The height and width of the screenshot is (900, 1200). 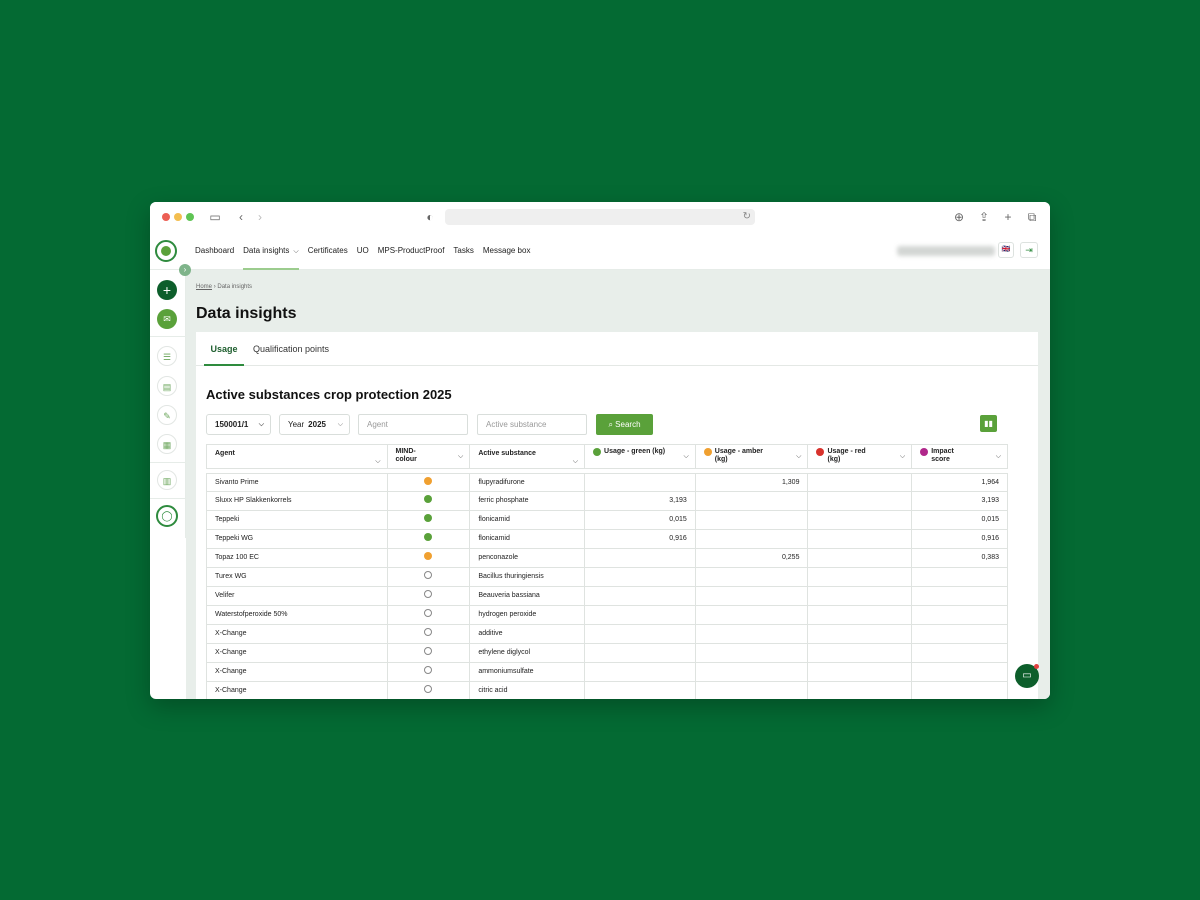 What do you see at coordinates (507, 453) in the screenshot?
I see `header-label: Active substance` at bounding box center [507, 453].